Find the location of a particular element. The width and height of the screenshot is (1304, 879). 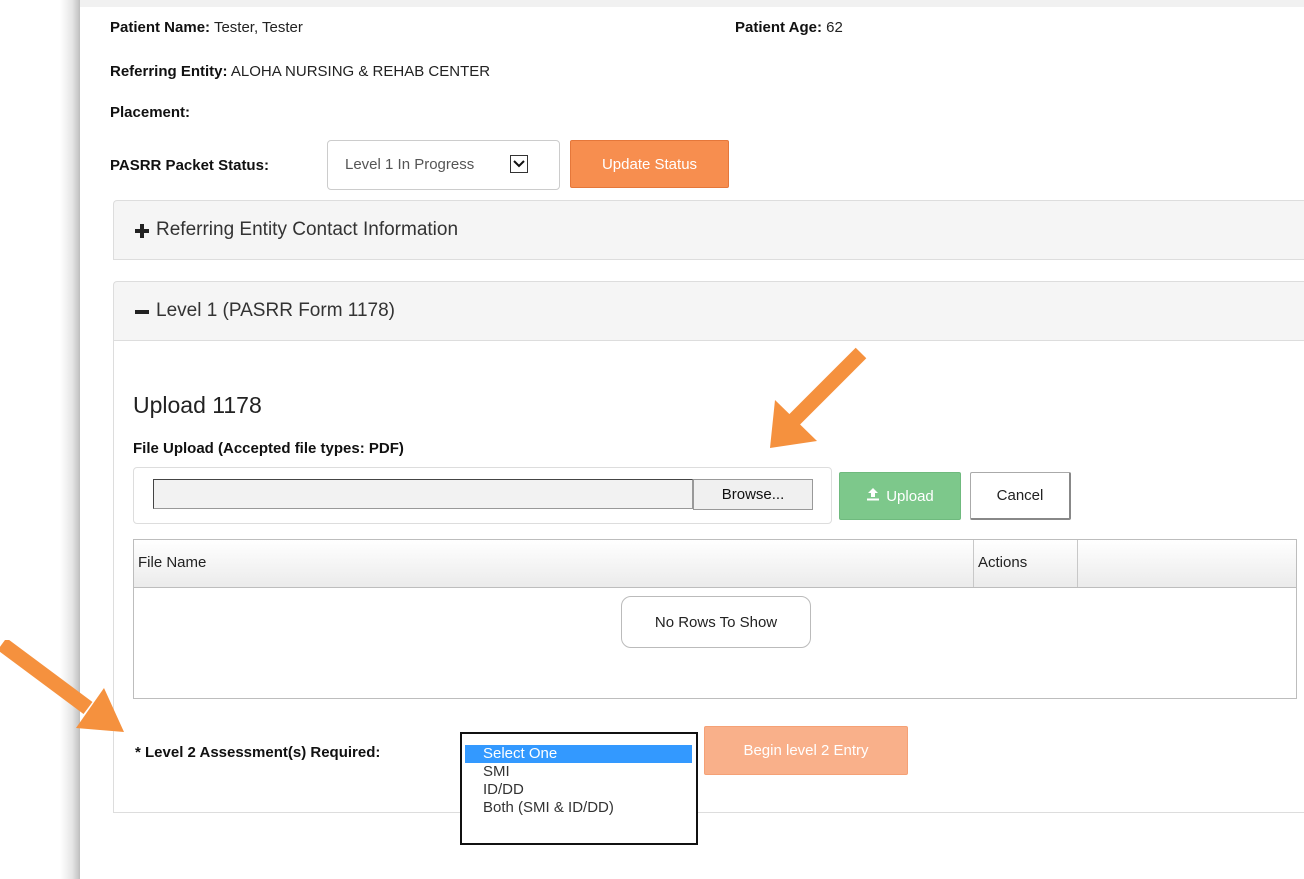

listbox-option-both: Both (SMI & ID/DD) is located at coordinates (579, 808).